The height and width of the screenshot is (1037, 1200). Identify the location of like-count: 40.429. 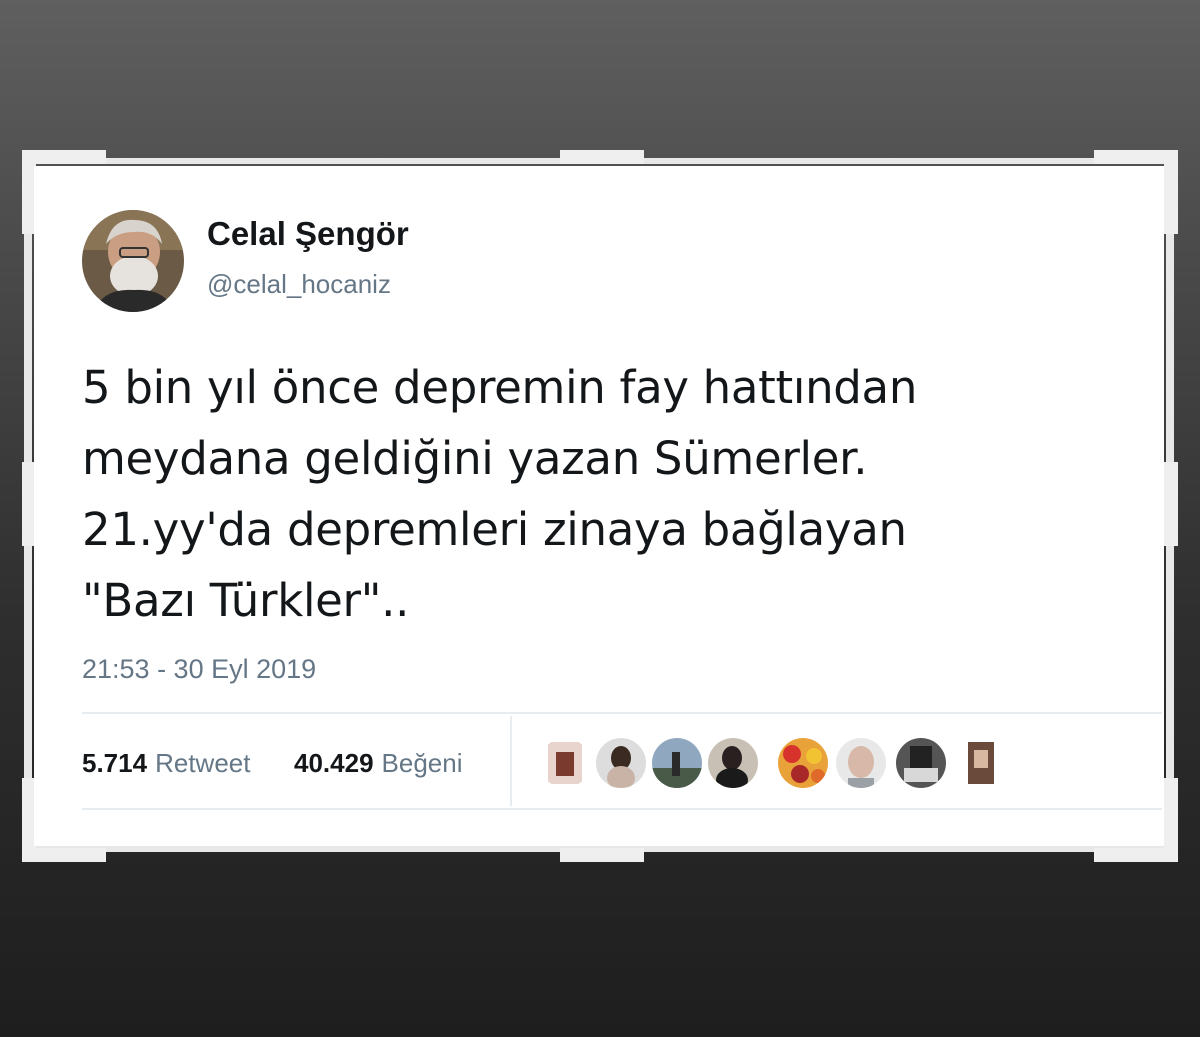
(334, 763).